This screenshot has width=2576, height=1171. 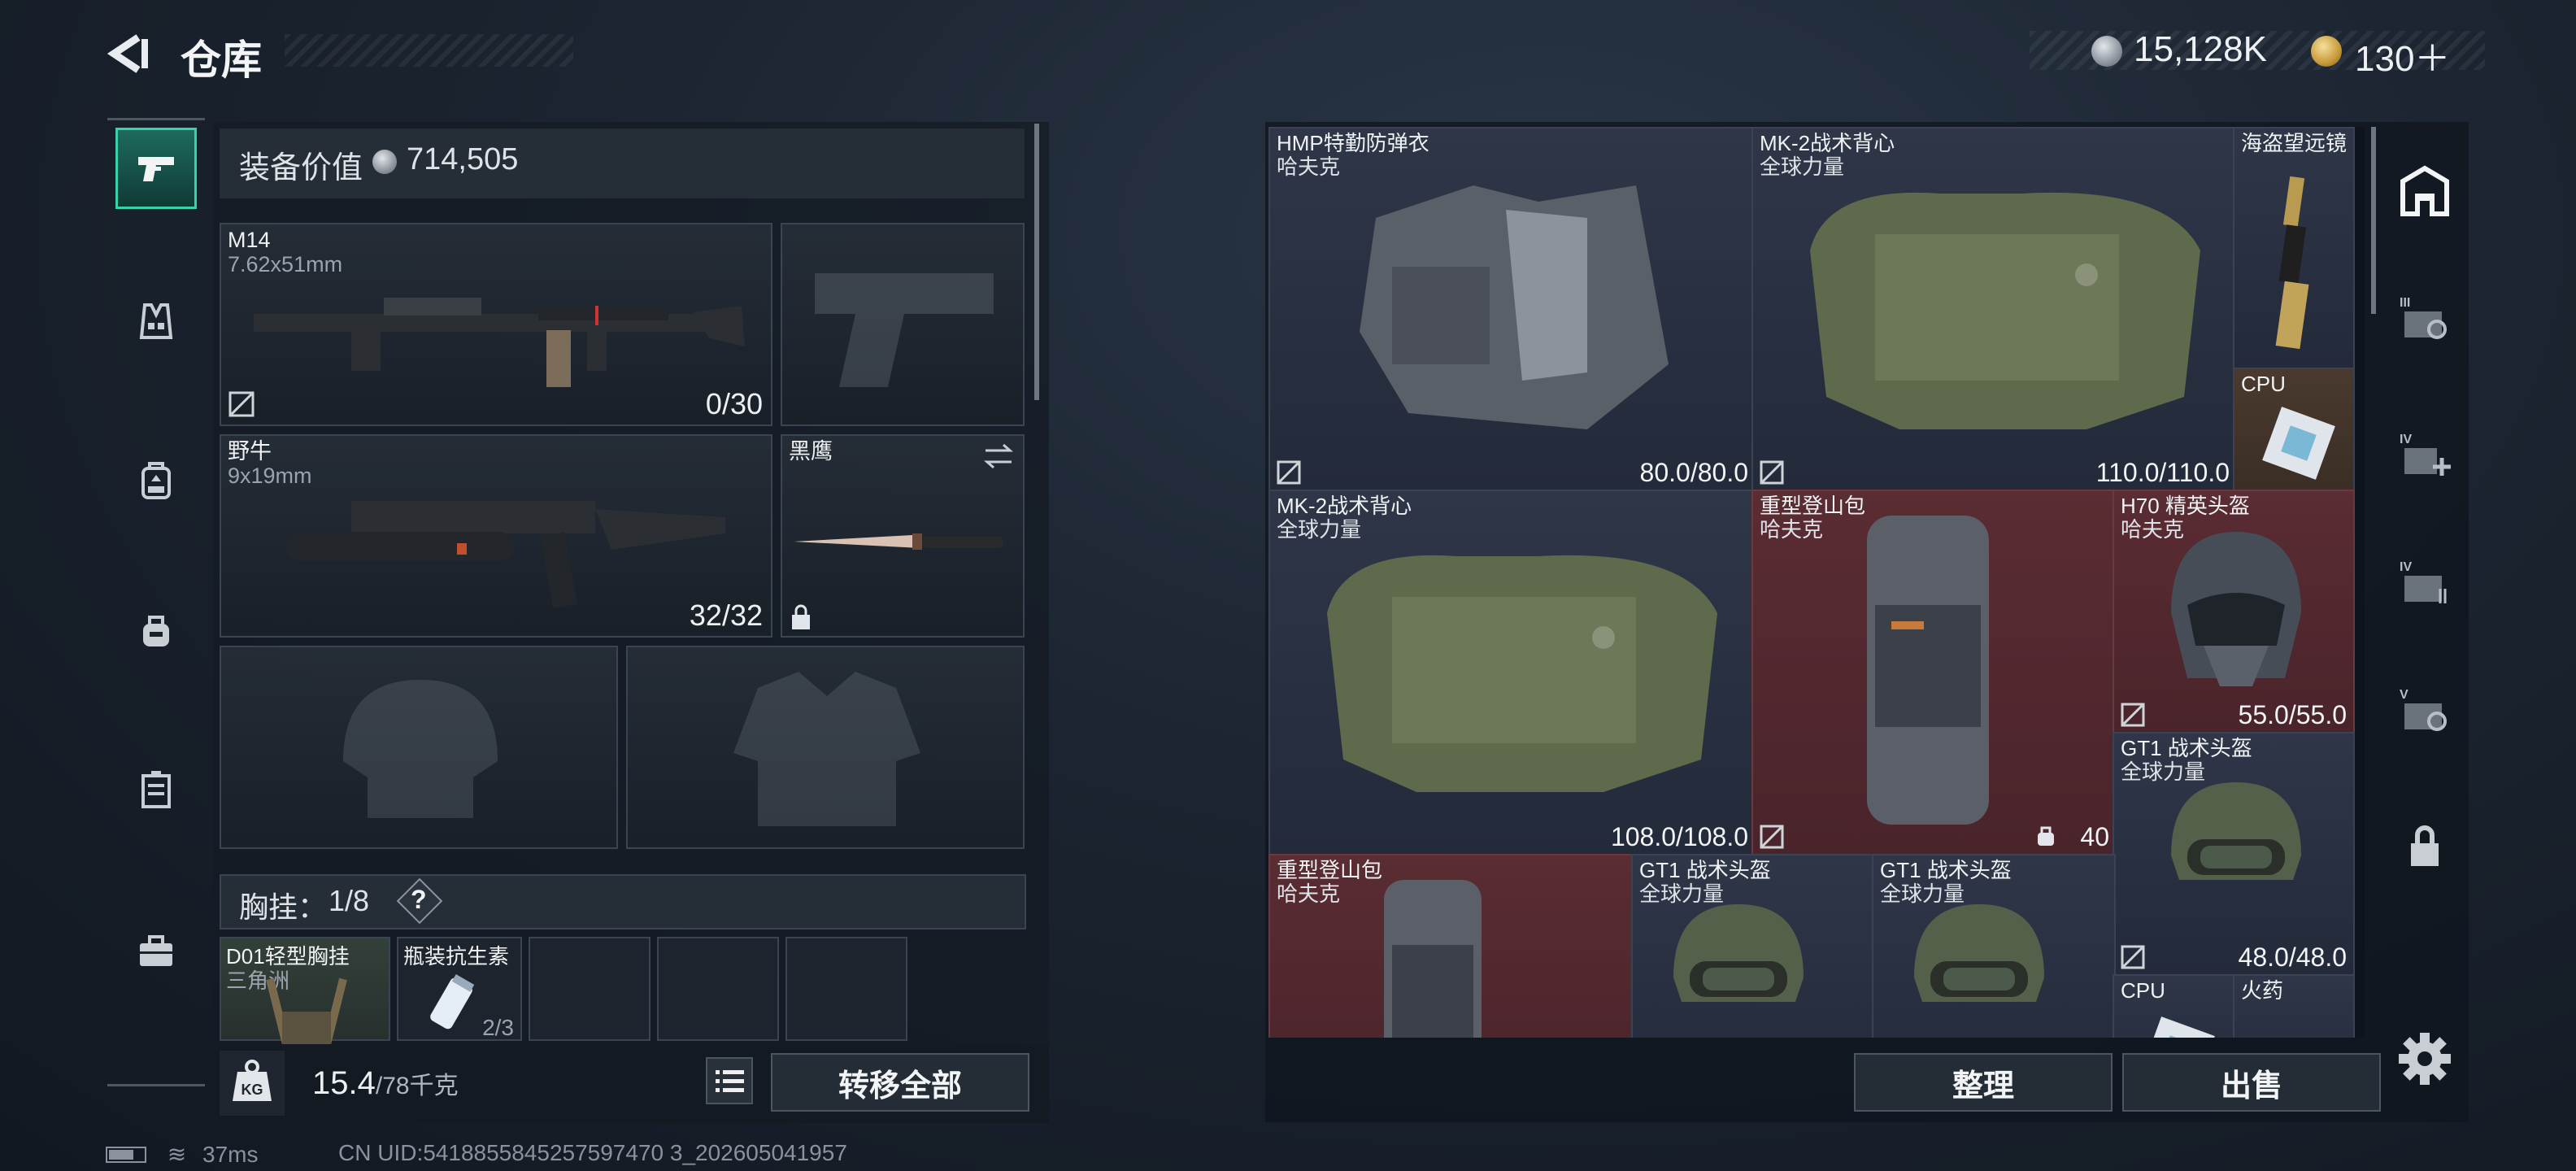 I want to click on storage-item-gunpowder: 火药, so click(x=2294, y=1006).